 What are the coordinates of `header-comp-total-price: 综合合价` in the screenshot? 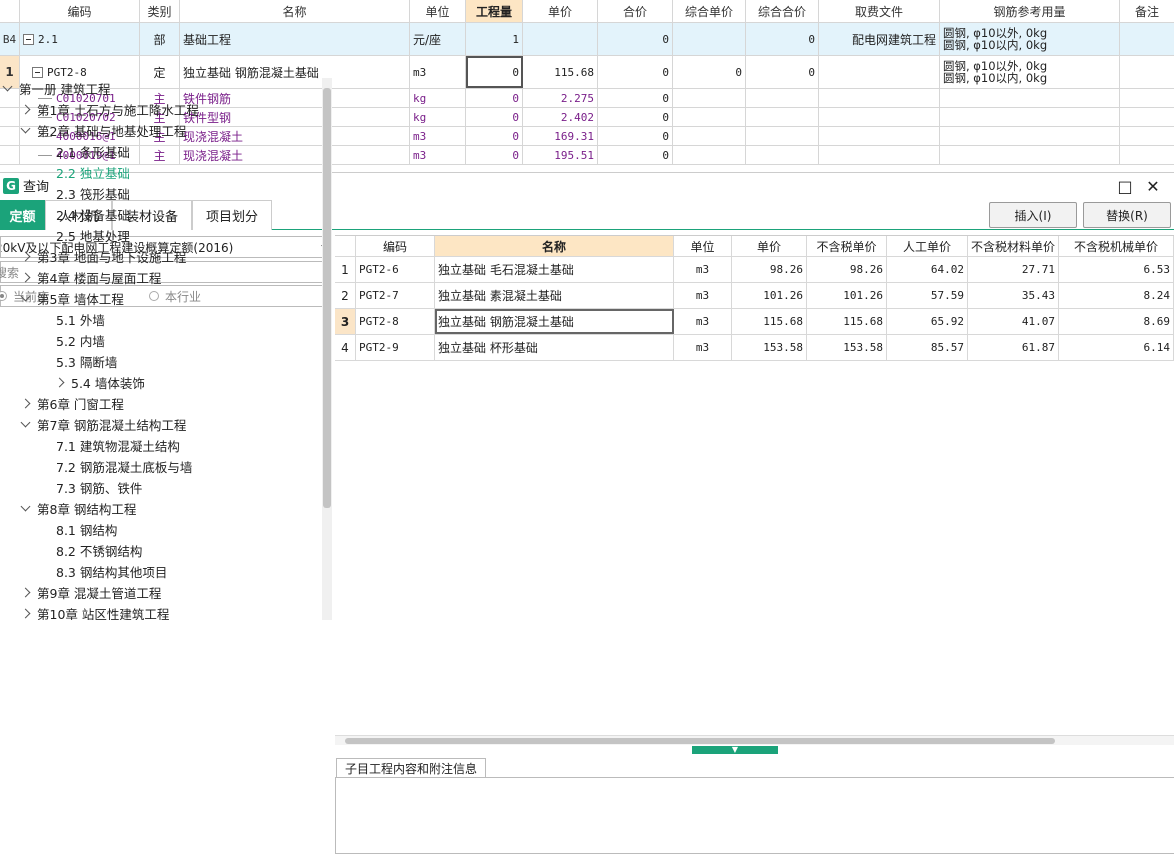 It's located at (782, 11).